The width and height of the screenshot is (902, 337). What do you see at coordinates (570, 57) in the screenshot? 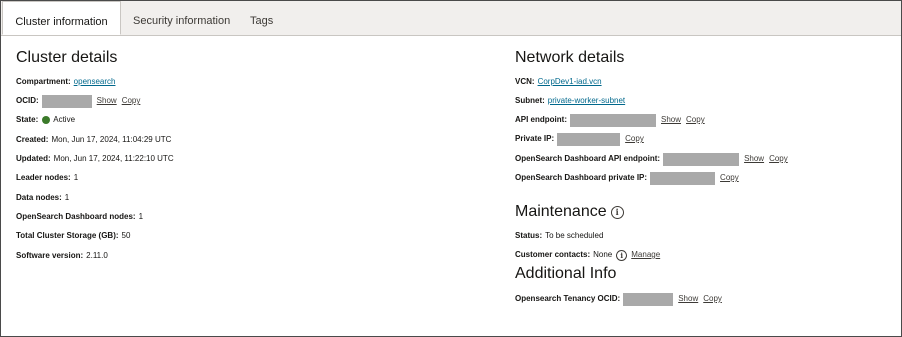
I see `network-details-title: Network details` at bounding box center [570, 57].